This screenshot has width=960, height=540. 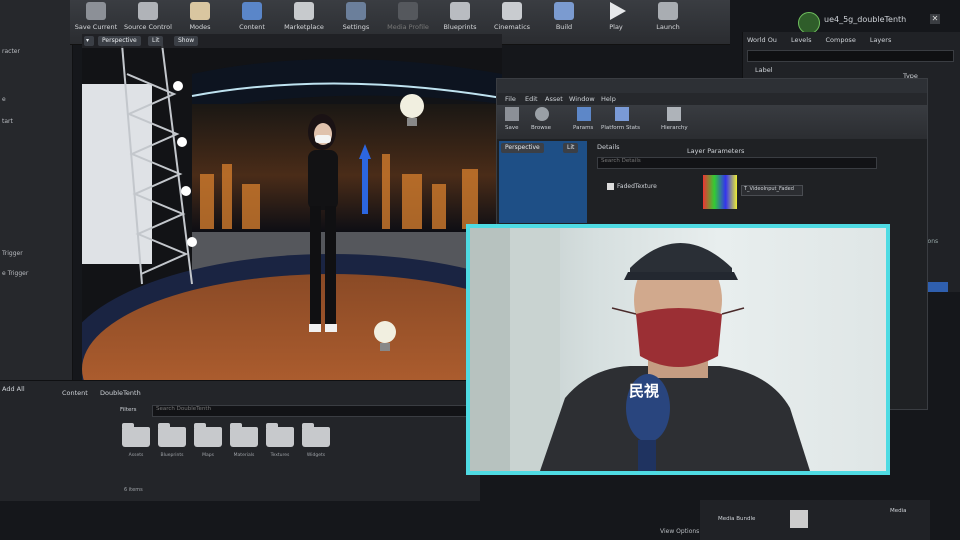 I want to click on marketplace-button: Marketplace, so click(x=304, y=15).